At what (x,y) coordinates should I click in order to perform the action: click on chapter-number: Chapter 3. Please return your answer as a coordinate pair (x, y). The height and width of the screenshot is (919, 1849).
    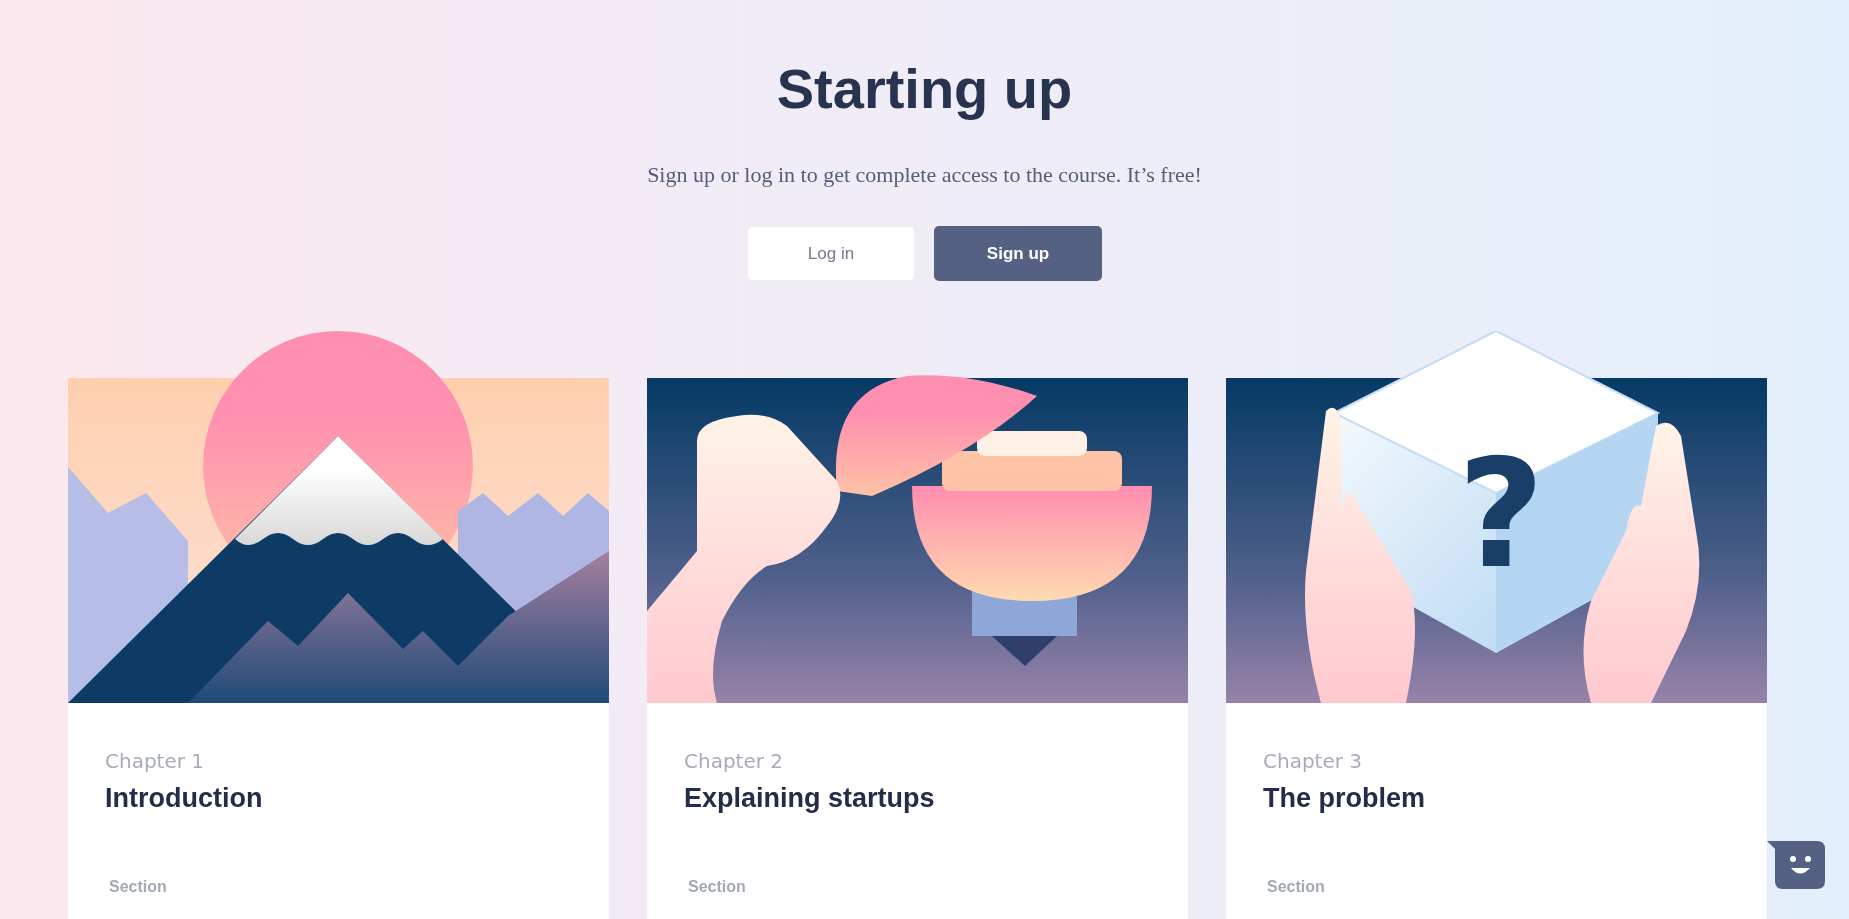
    Looking at the image, I should click on (1313, 761).